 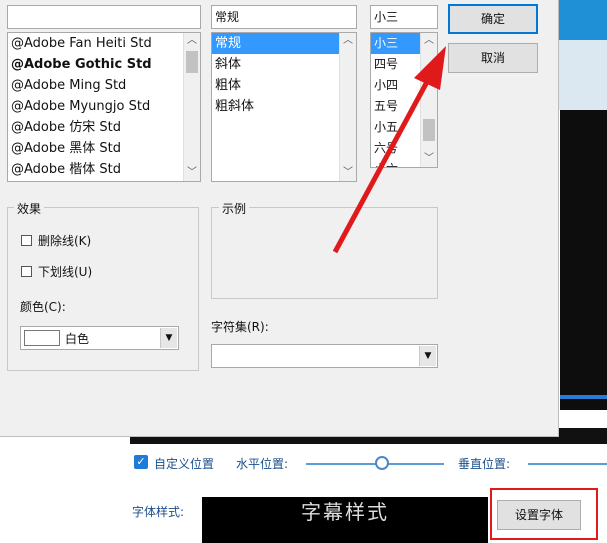 What do you see at coordinates (324, 356) in the screenshot?
I see `charset-combobox: ▼` at bounding box center [324, 356].